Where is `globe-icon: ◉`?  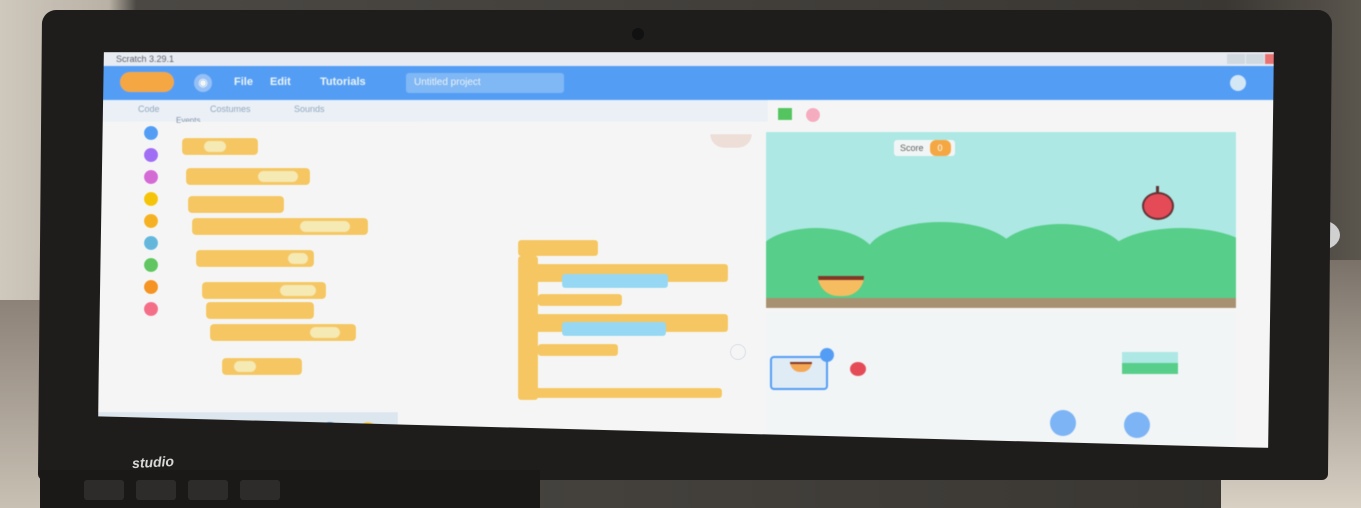 globe-icon: ◉ is located at coordinates (203, 83).